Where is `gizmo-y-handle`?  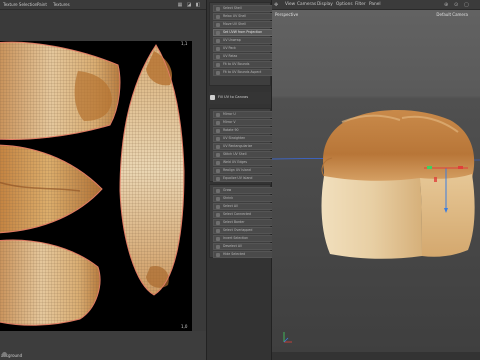
gizmo-y-handle is located at coordinates (429, 167).